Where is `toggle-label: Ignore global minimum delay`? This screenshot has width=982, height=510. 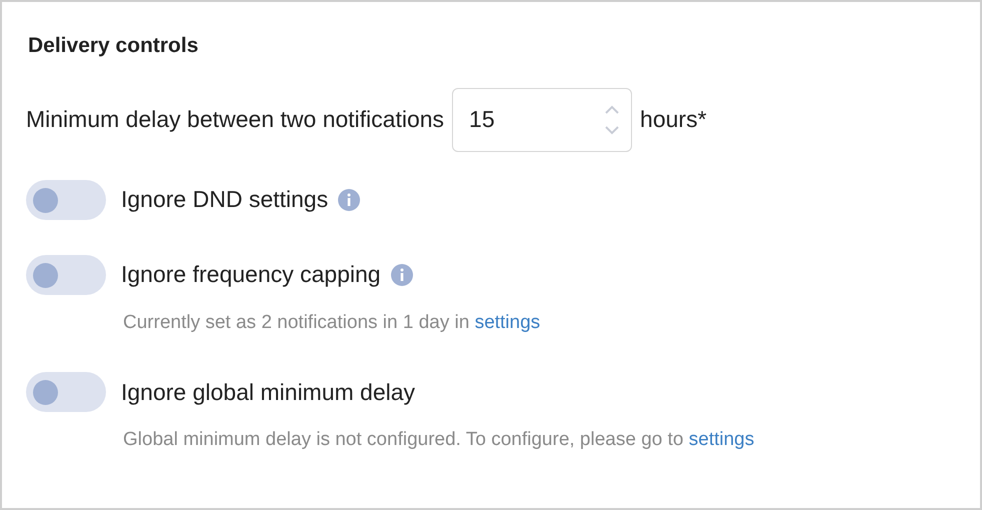
toggle-label: Ignore global minimum delay is located at coordinates (268, 392).